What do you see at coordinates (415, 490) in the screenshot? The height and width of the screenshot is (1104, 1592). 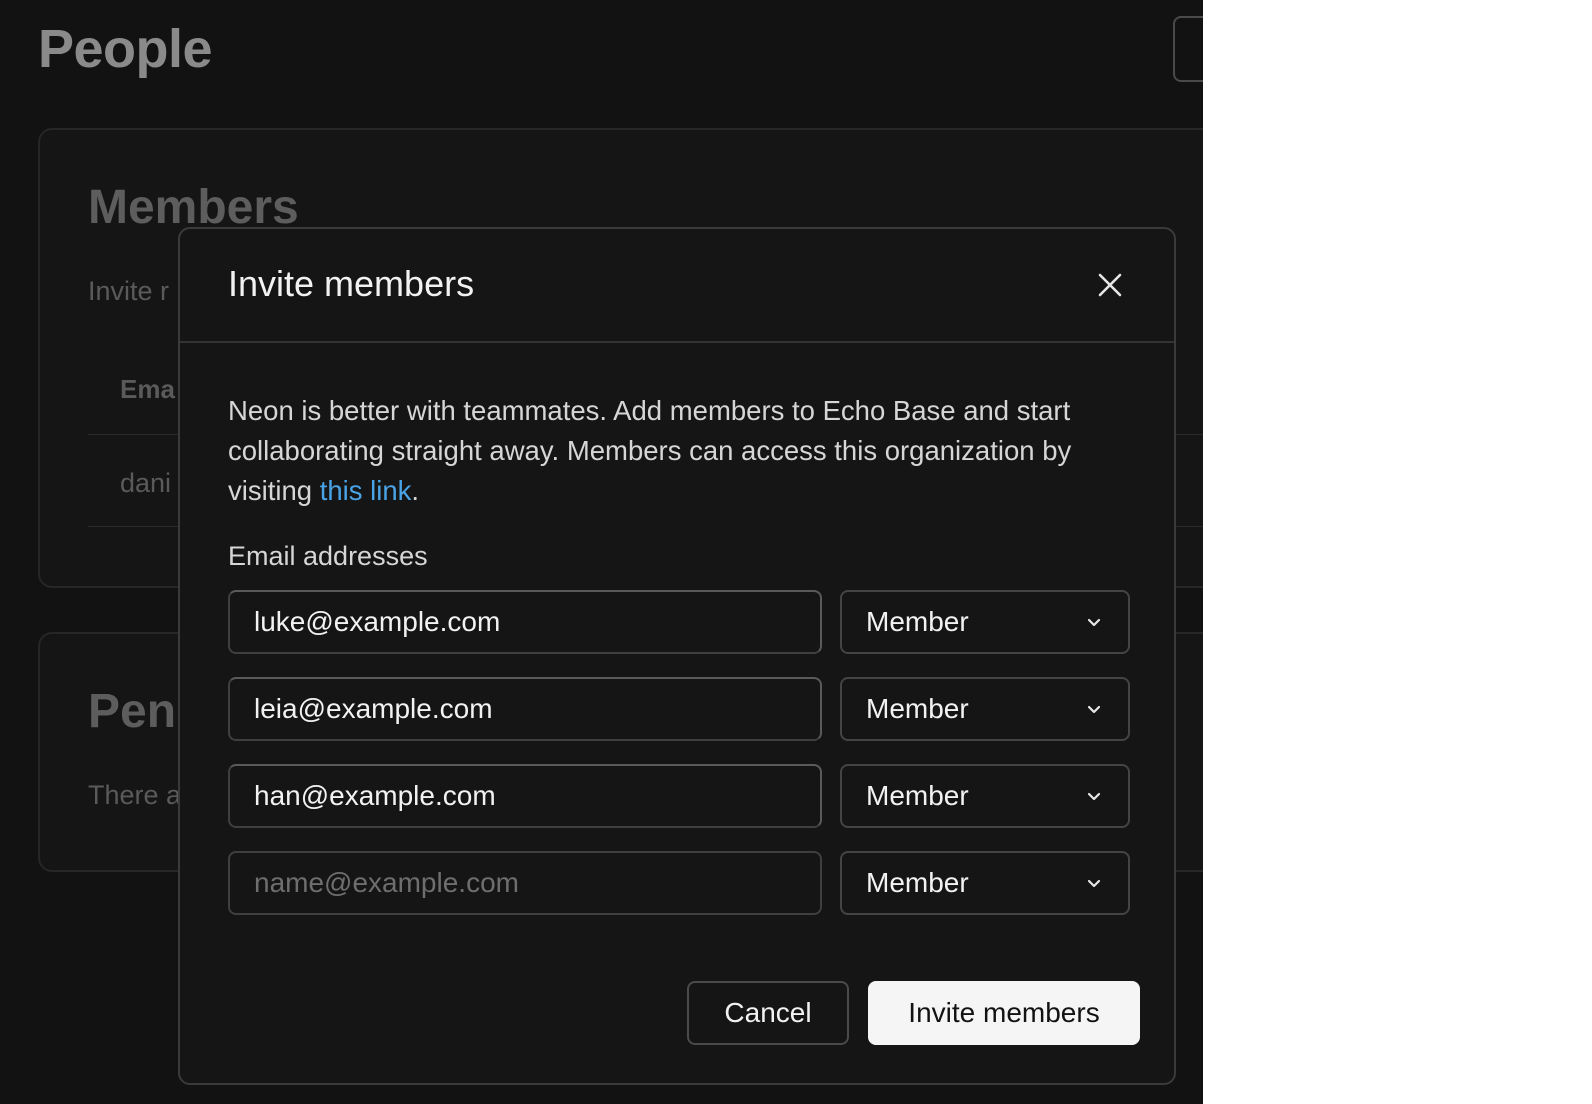 I see `dialog-description-end: .` at bounding box center [415, 490].